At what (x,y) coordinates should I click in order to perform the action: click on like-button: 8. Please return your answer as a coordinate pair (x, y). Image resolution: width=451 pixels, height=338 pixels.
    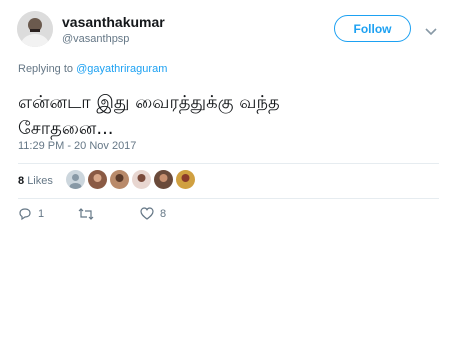
    Looking at the image, I should click on (153, 213).